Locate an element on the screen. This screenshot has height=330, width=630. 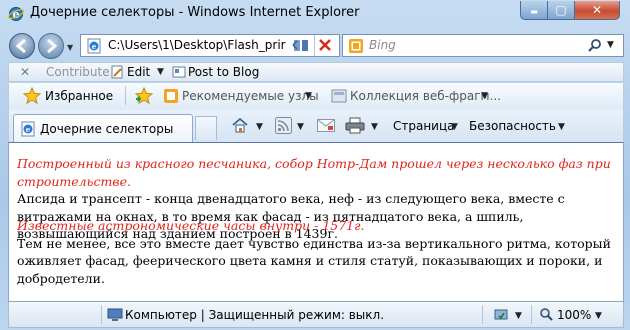
close-button: ✕ is located at coordinates (597, 10).